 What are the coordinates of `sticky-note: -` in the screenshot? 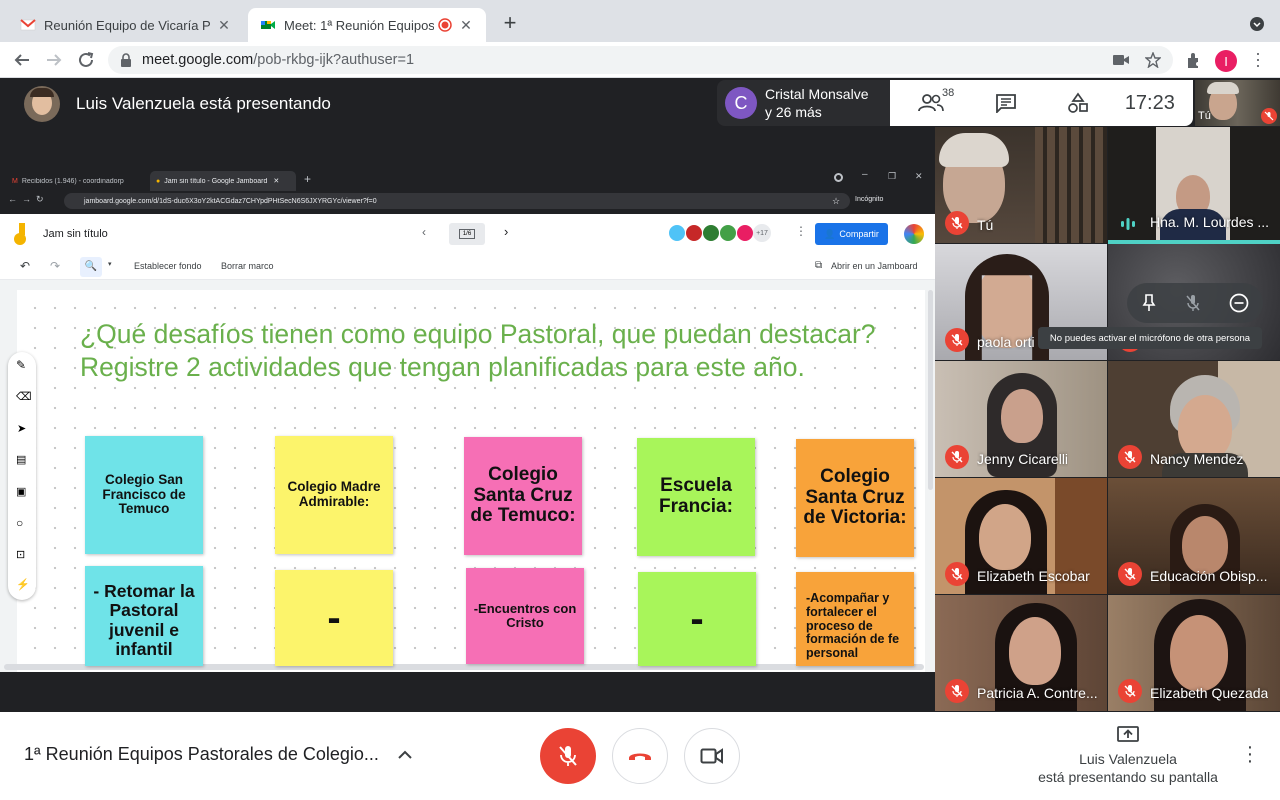 It's located at (334, 618).